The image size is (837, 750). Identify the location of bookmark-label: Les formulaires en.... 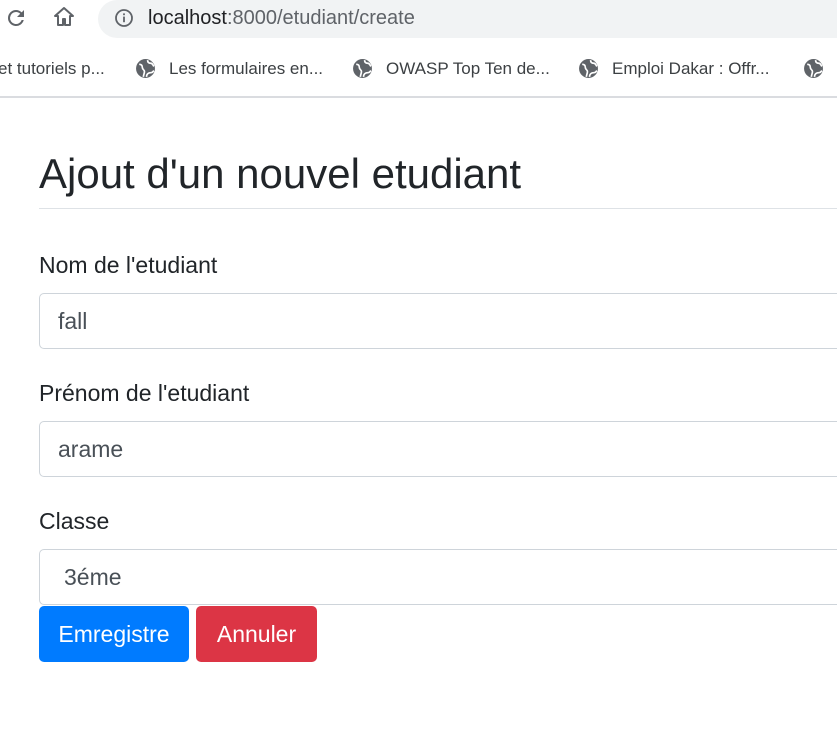
(246, 68).